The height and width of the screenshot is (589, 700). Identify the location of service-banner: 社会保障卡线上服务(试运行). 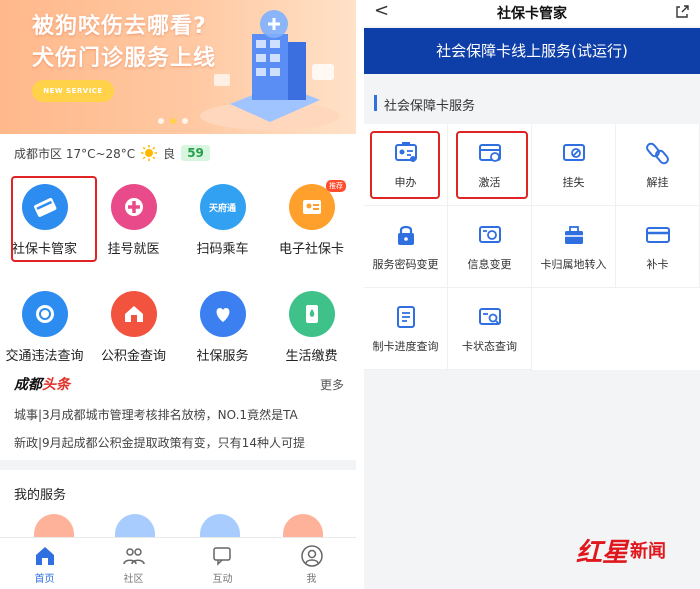
(532, 51).